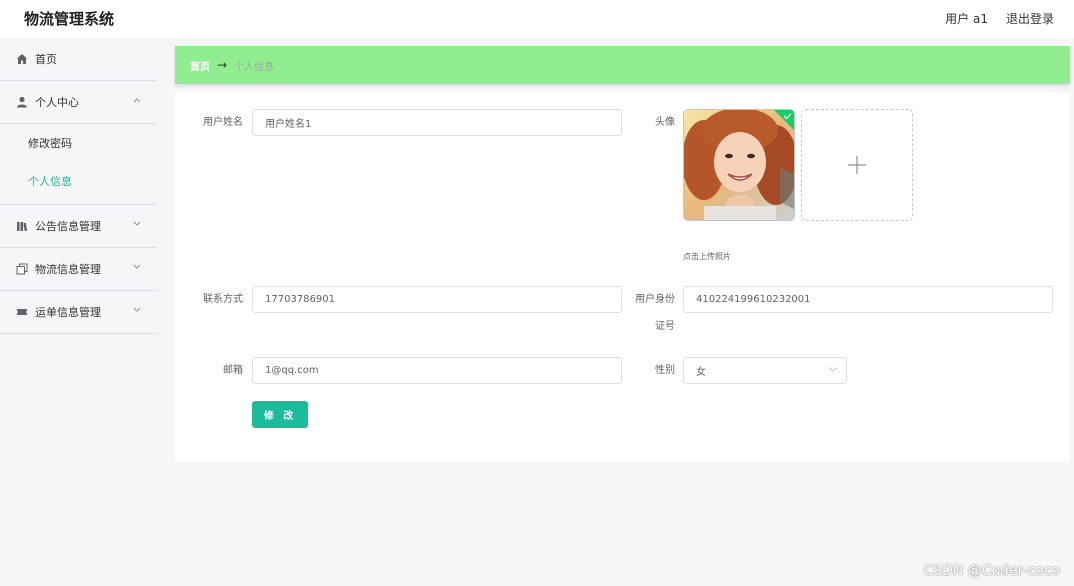 The width and height of the screenshot is (1074, 586). Describe the element at coordinates (665, 122) in the screenshot. I see `avatar-label: 头像` at that location.